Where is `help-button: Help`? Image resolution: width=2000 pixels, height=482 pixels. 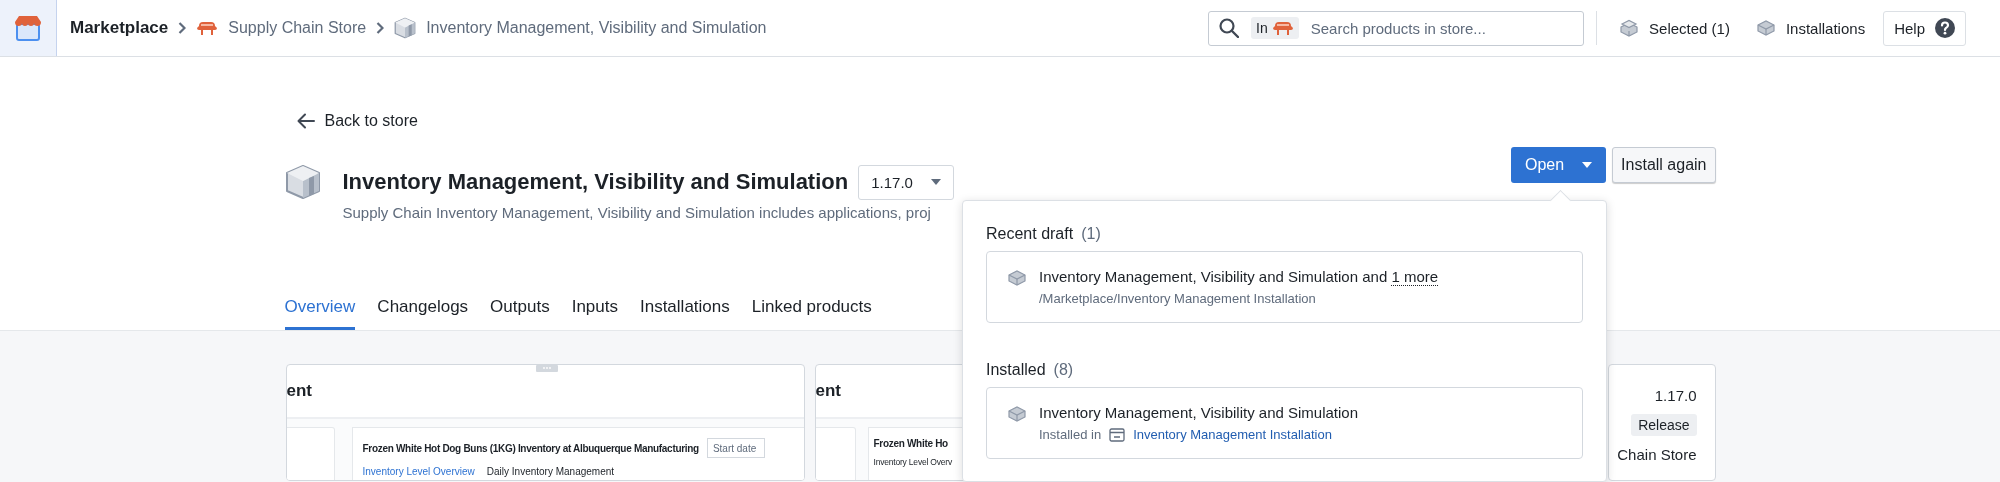
help-button: Help is located at coordinates (1924, 28).